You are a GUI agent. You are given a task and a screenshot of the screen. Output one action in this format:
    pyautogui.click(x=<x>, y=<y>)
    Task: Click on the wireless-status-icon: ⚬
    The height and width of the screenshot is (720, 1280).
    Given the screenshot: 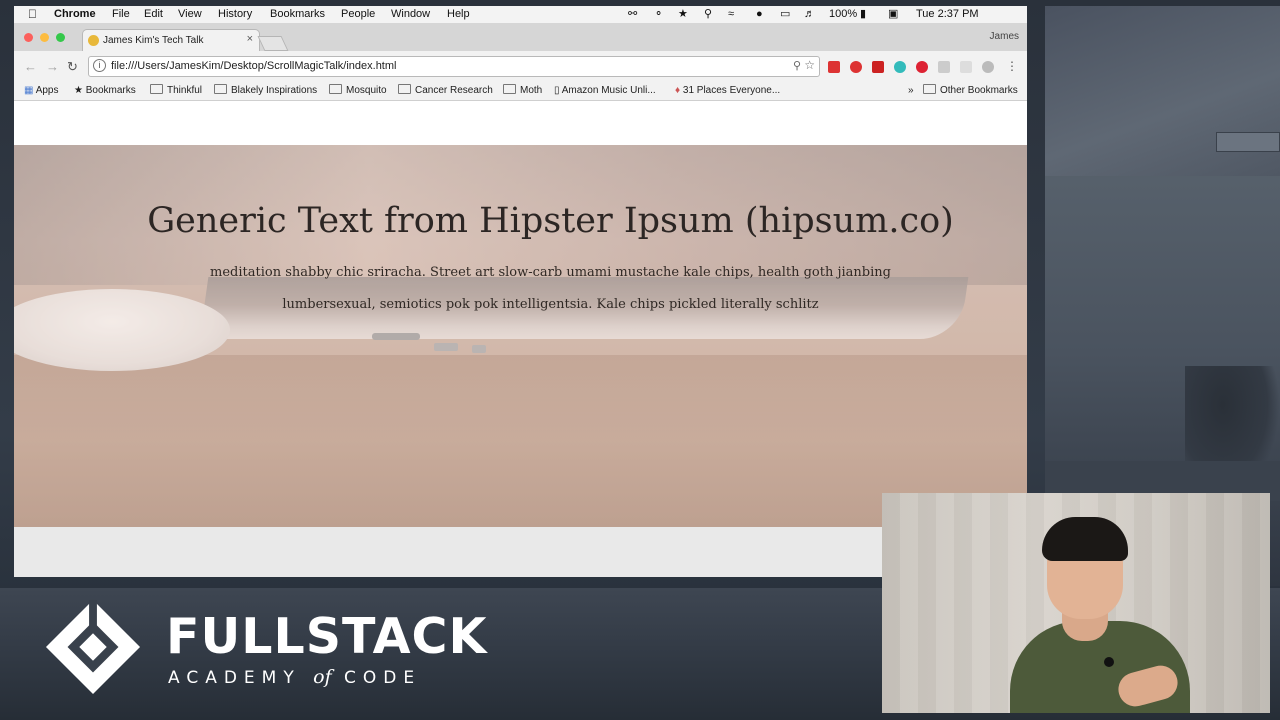 What is the action you would take?
    pyautogui.click(x=658, y=14)
    